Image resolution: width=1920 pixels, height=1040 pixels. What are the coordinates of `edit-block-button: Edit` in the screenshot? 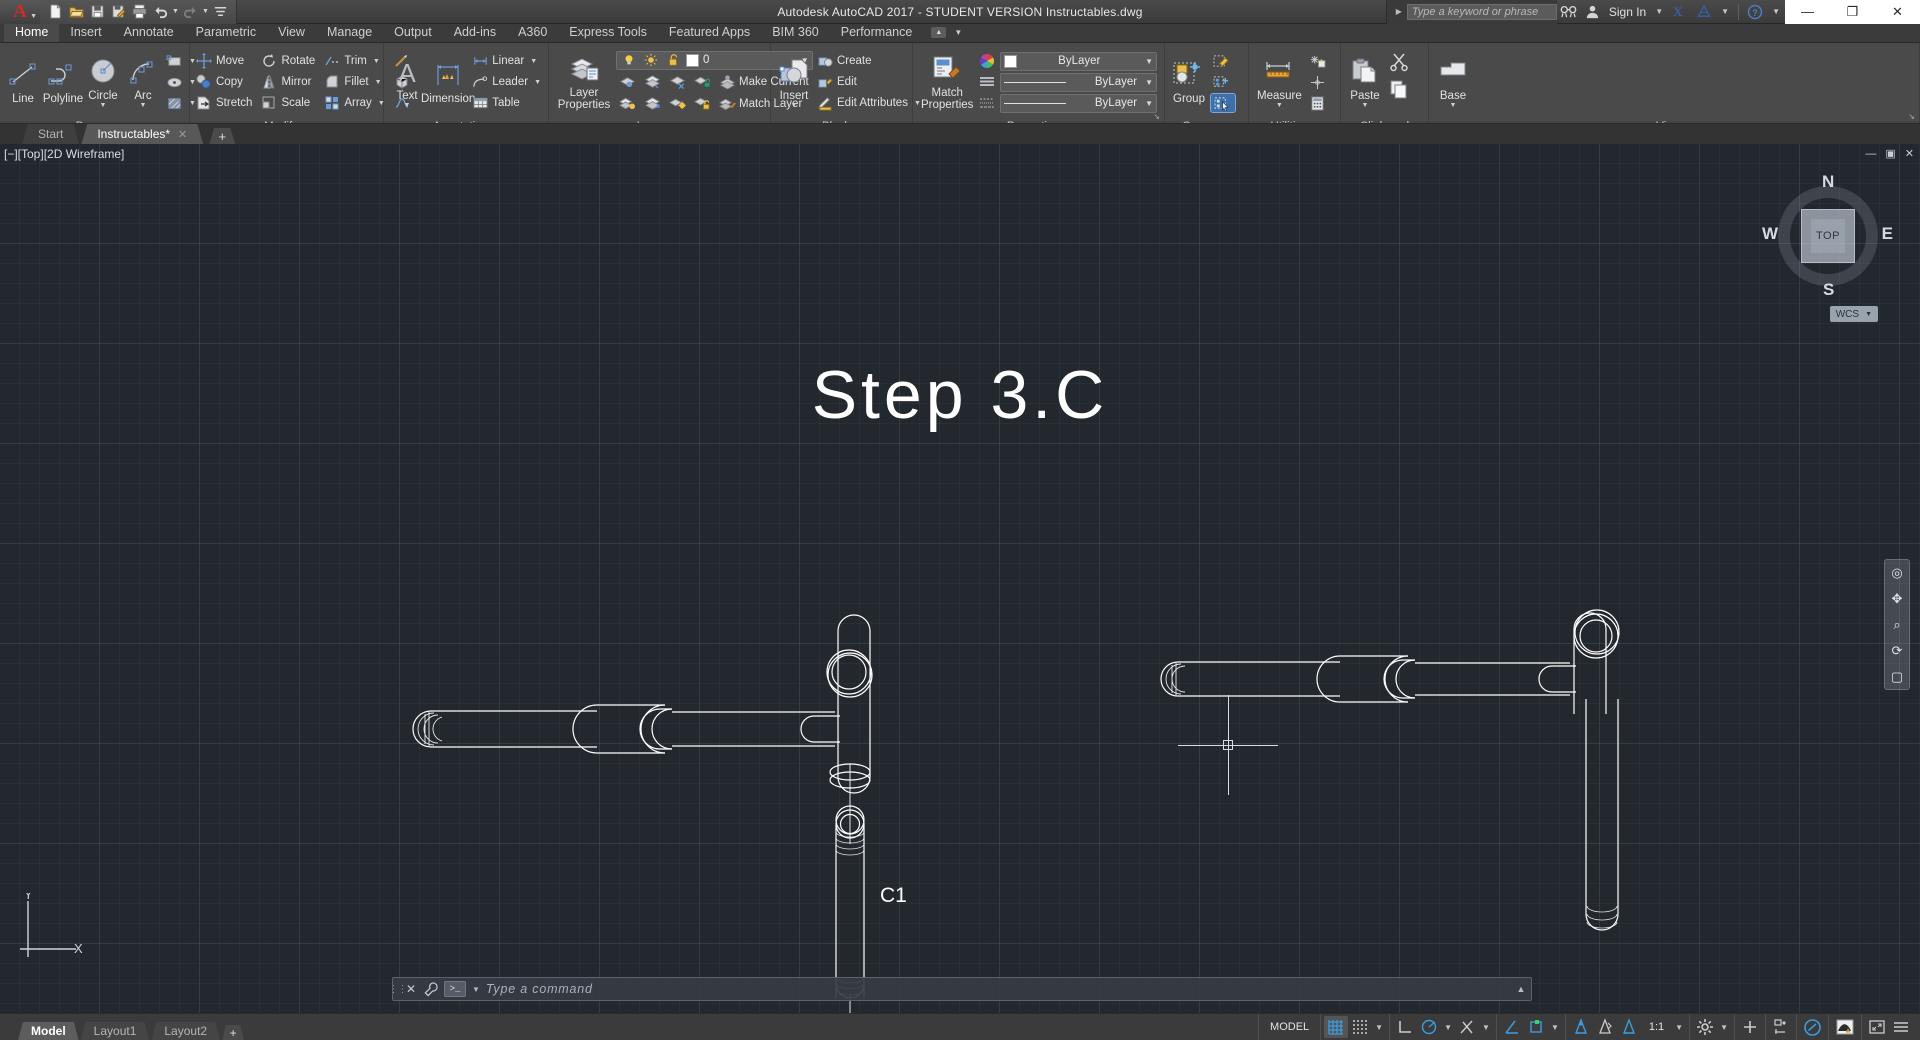 It's located at (869, 82).